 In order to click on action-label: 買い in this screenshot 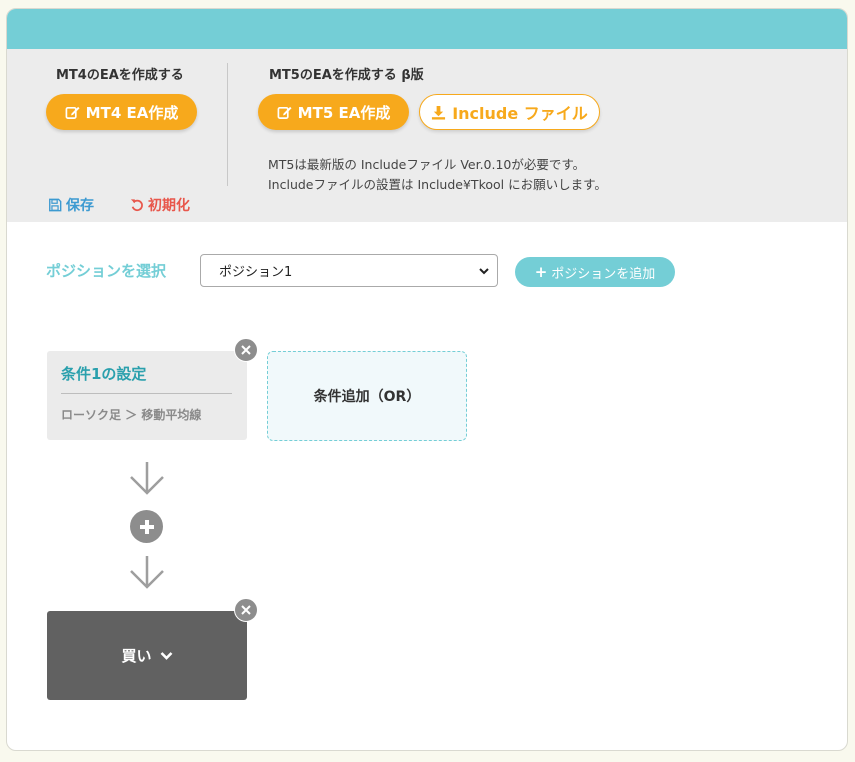, I will do `click(136, 656)`.